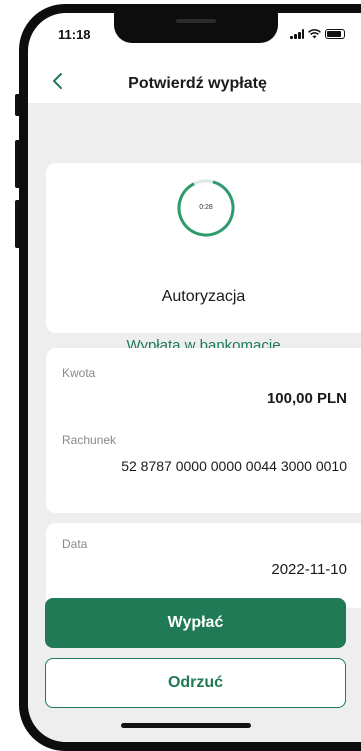 This screenshot has width=361, height=751. What do you see at coordinates (197, 83) in the screenshot?
I see `page-title: Potwierdź wypłatę` at bounding box center [197, 83].